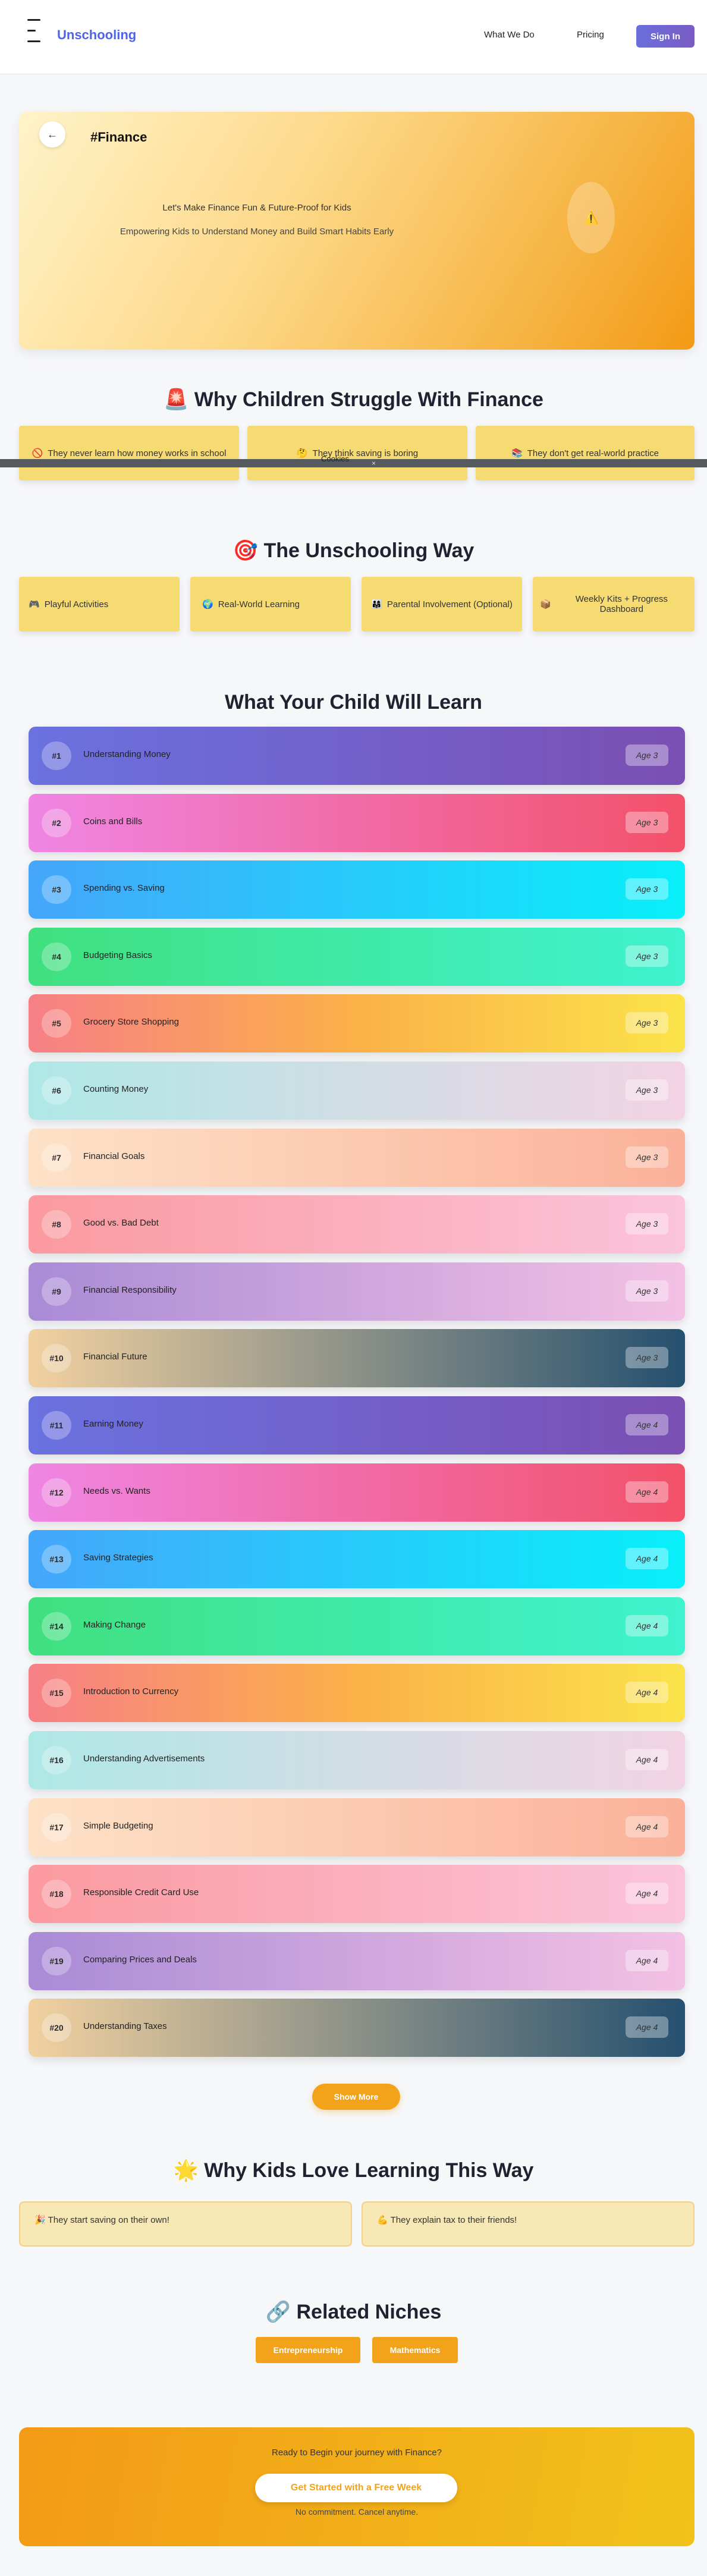  I want to click on site-header: Unschooling What We Do Pricing Sign In, so click(353, 37).